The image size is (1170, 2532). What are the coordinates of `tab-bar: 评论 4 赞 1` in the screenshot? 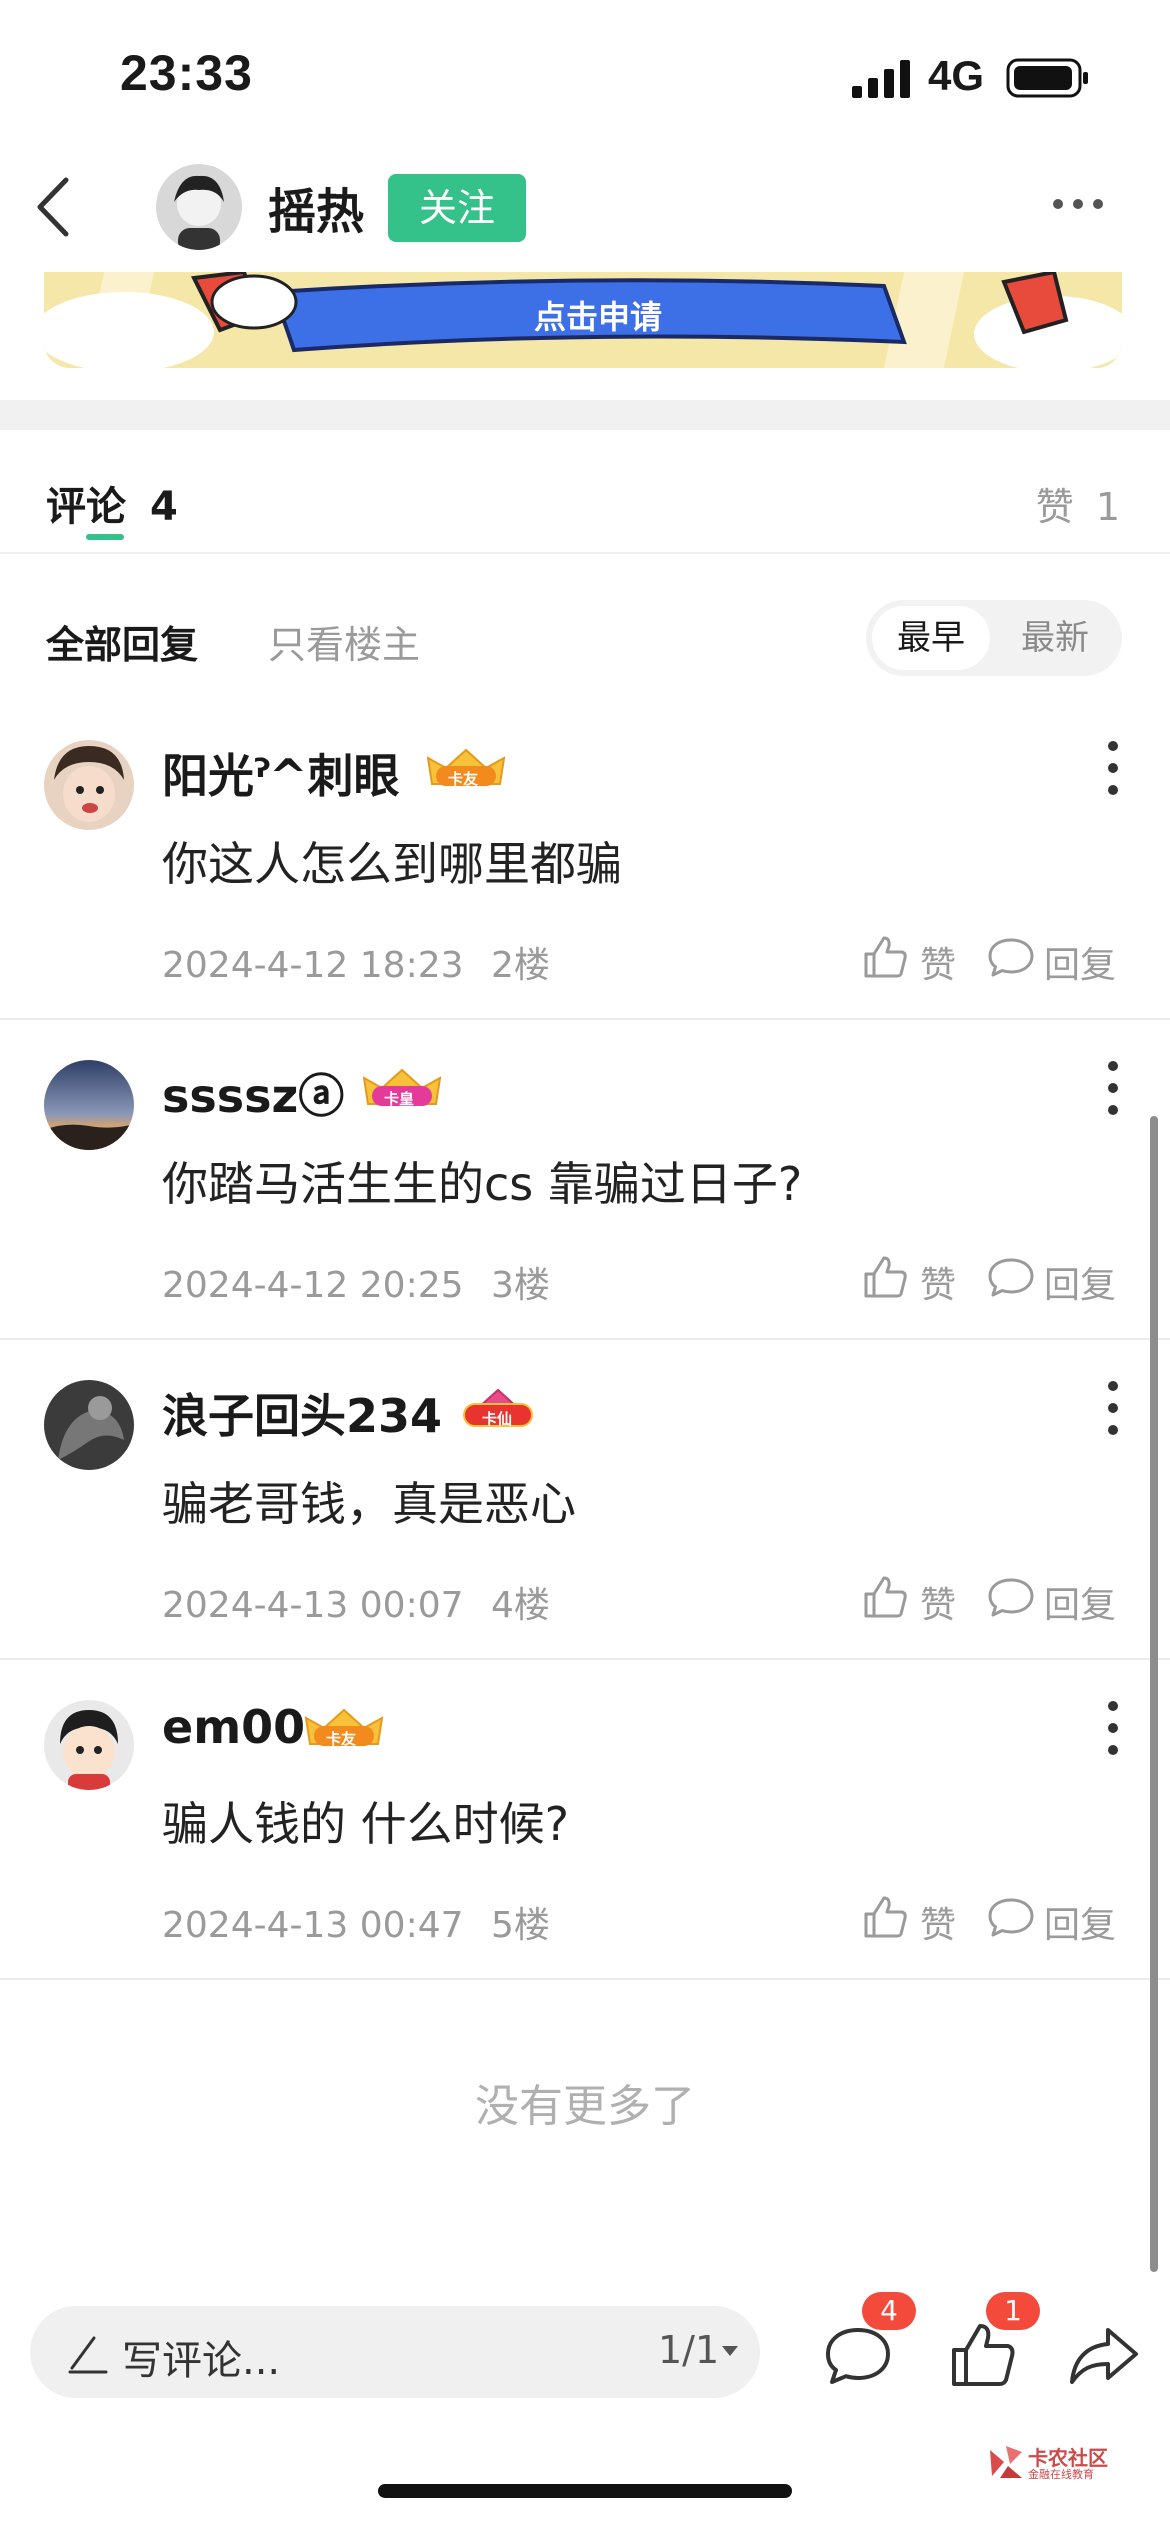 It's located at (585, 492).